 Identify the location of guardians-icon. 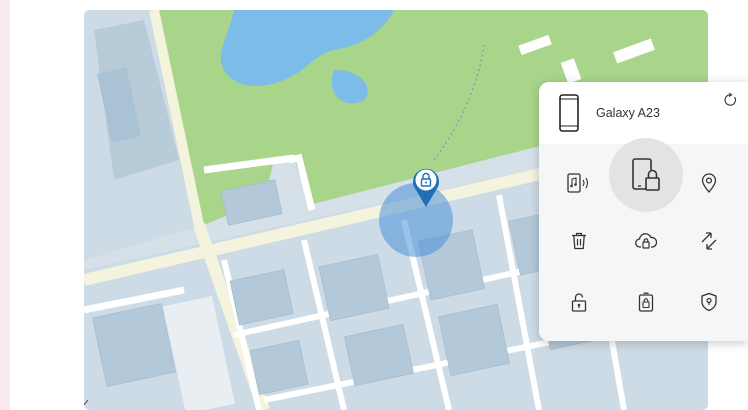
(709, 302).